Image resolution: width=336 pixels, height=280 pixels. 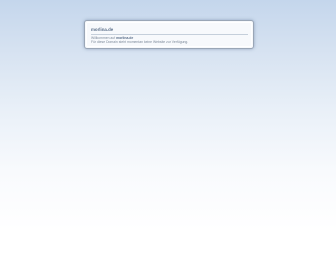 I want to click on domain-title: morlina.de, so click(x=102, y=29).